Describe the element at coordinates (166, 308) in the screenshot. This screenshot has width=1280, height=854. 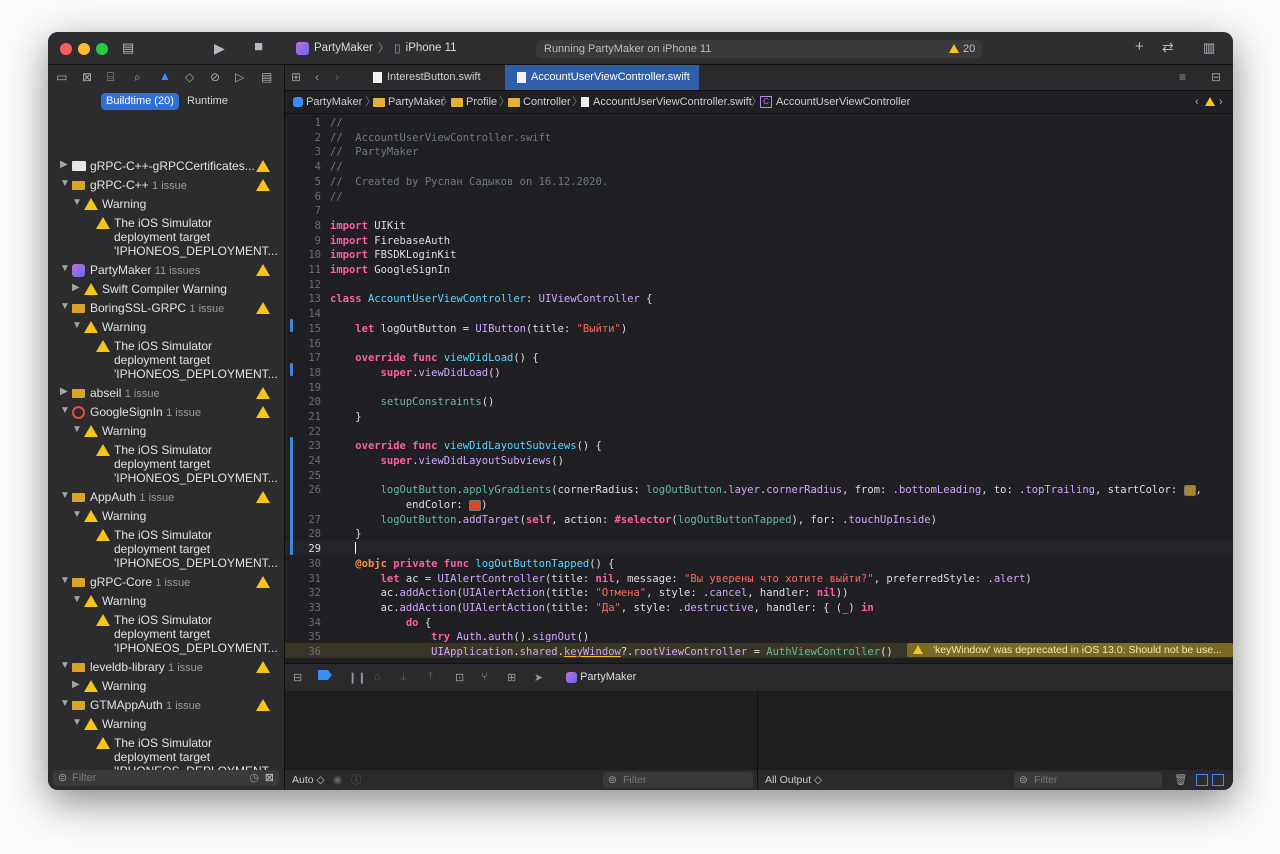
I see `group-row: ▼ BoringSSL-GRPC 1 issue` at that location.